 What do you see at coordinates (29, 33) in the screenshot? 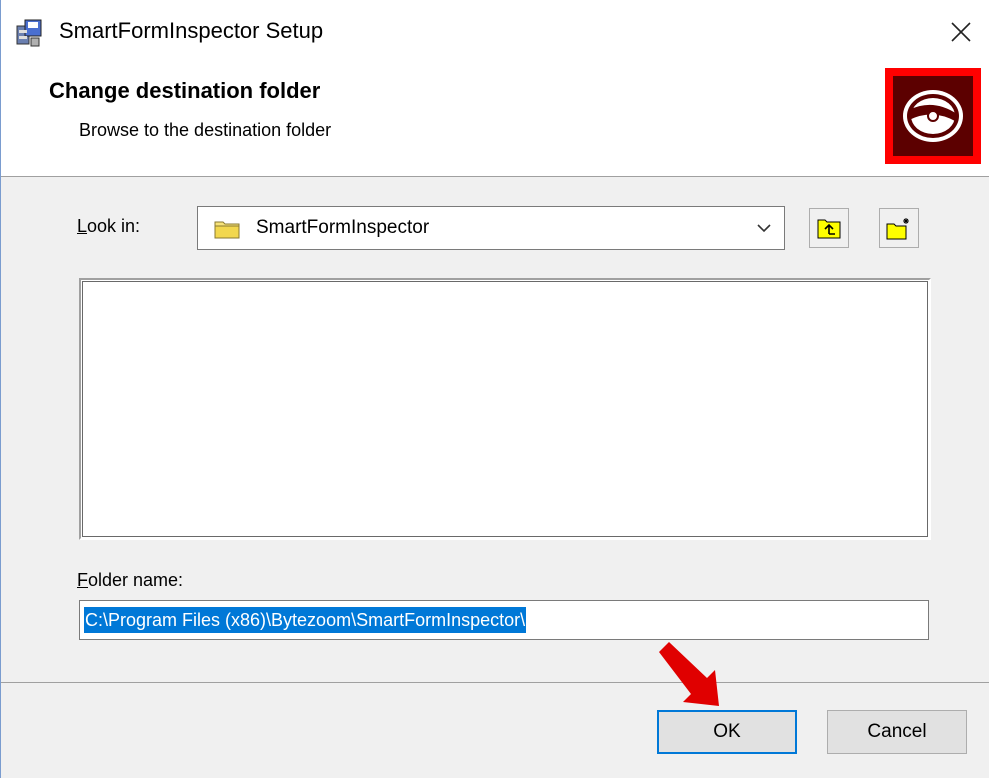
I see `installer-icon` at bounding box center [29, 33].